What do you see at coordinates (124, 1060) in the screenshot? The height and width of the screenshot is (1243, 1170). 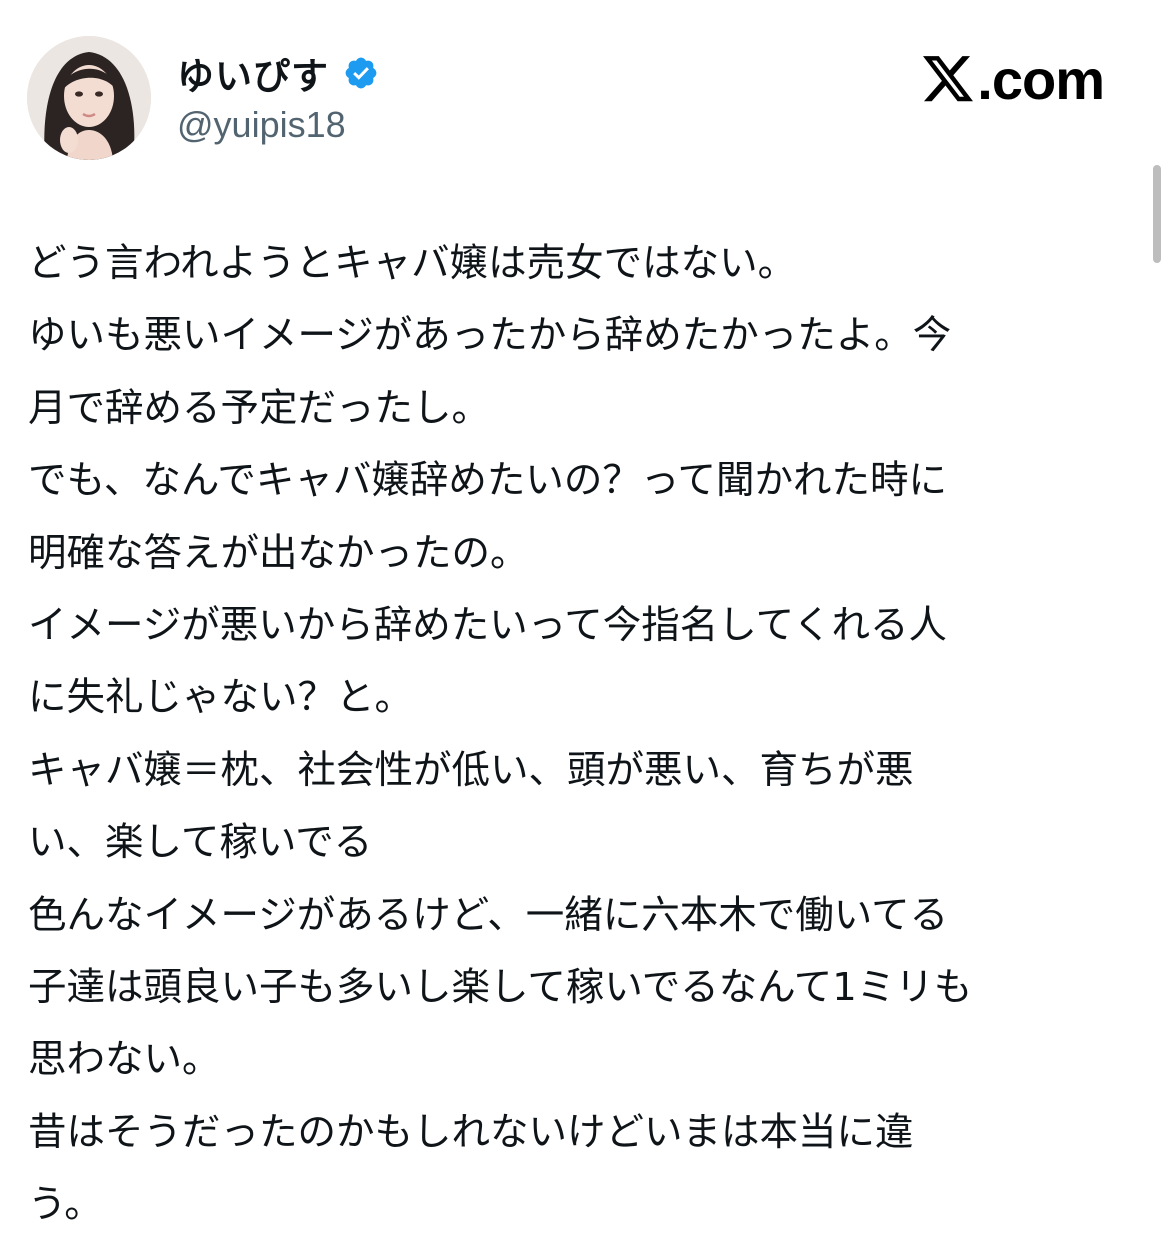 I see `tweet-line: 思わない。` at bounding box center [124, 1060].